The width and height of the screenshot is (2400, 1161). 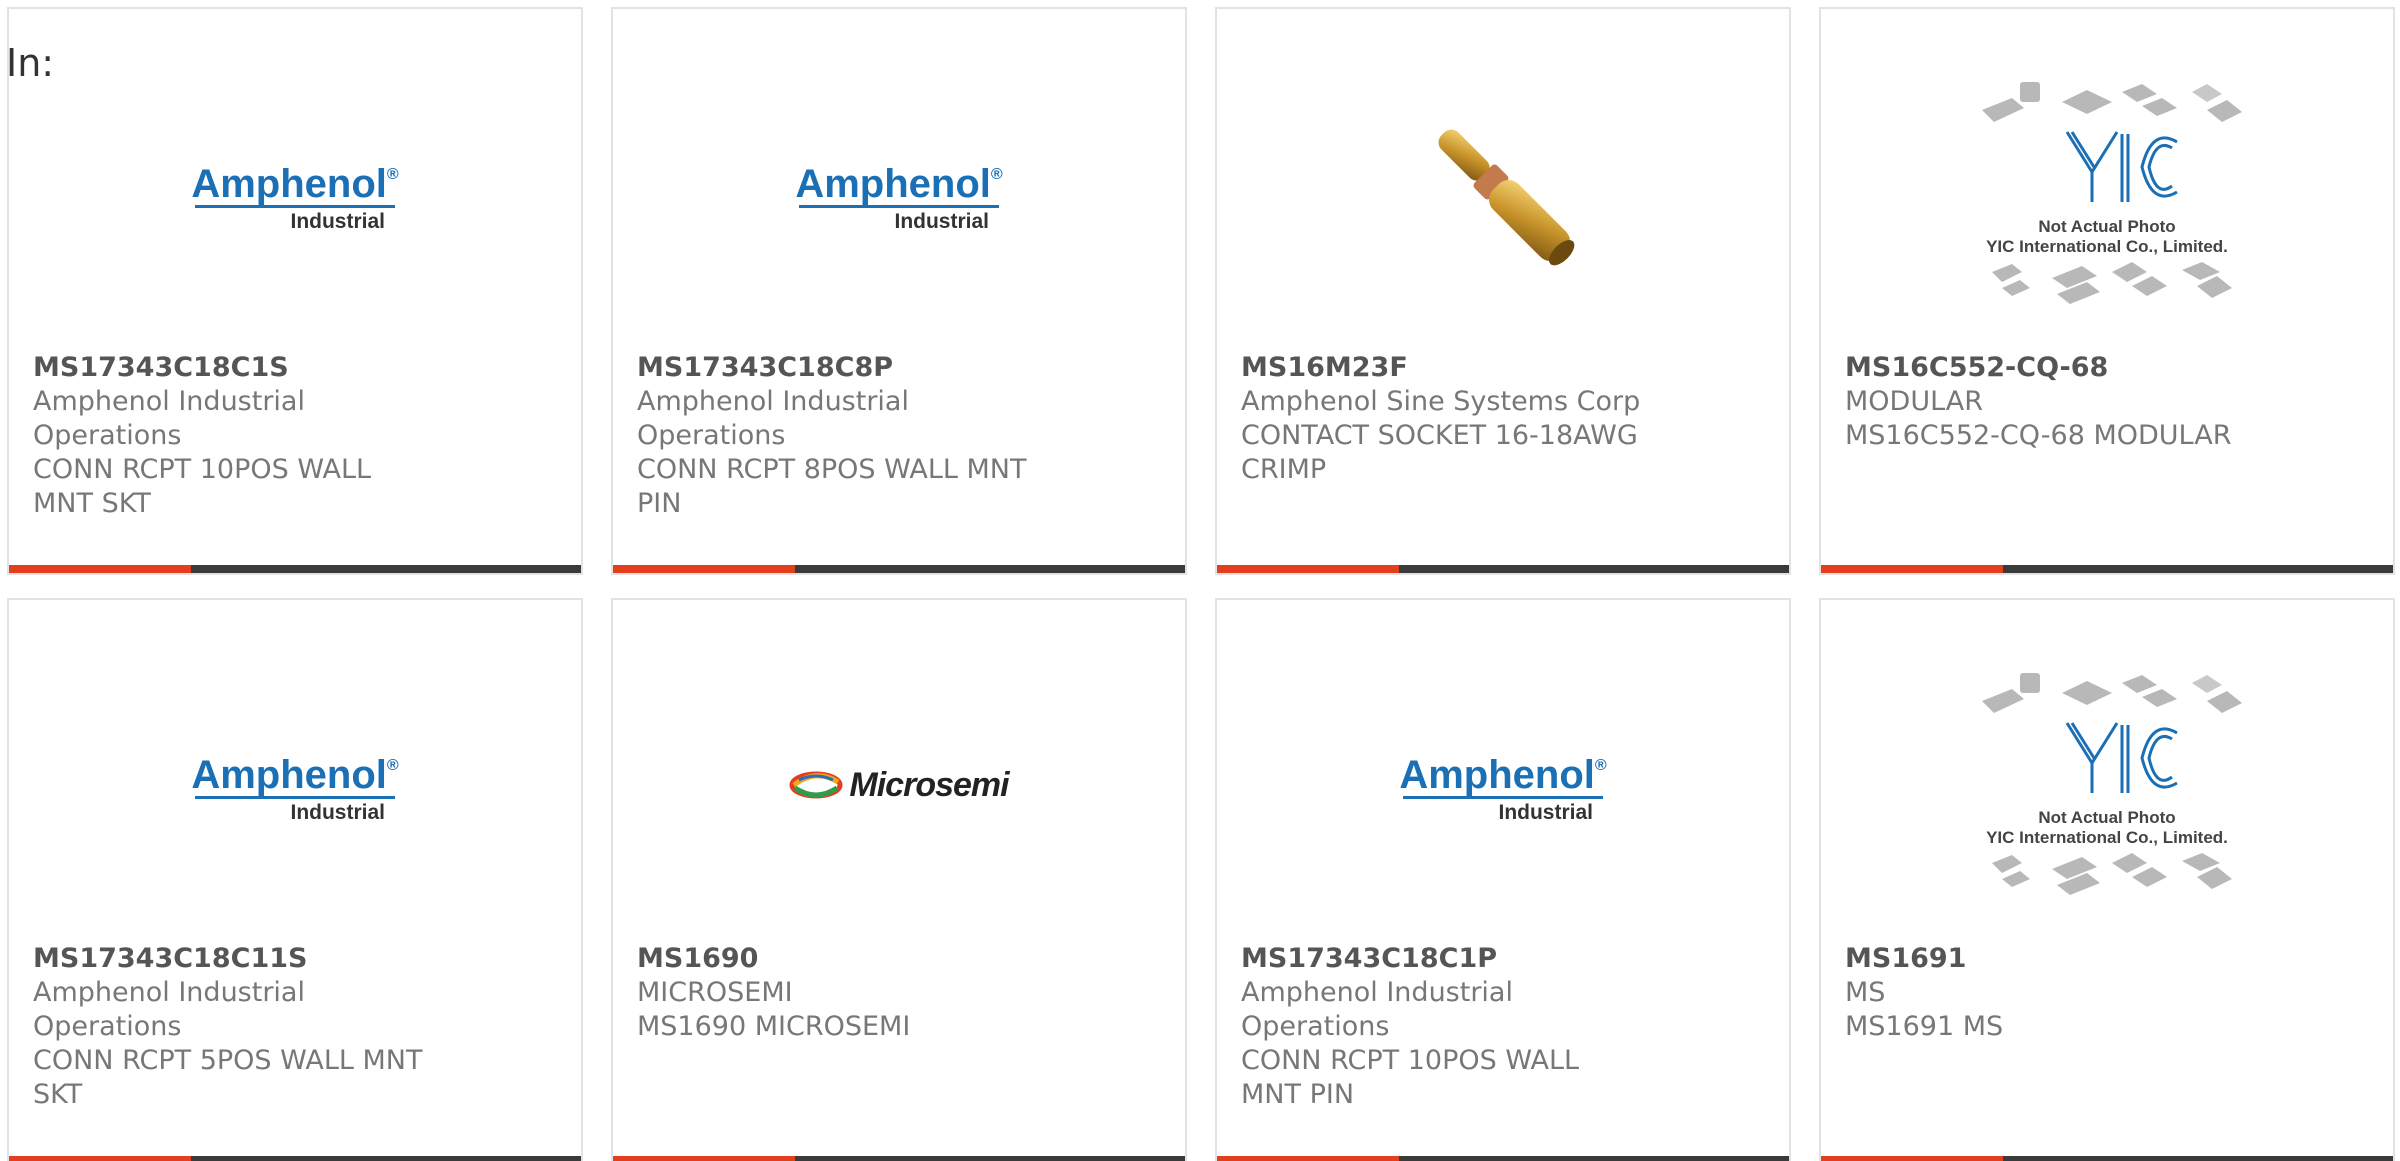 I want to click on part-number: MS17343C18C11S, so click(x=233, y=959).